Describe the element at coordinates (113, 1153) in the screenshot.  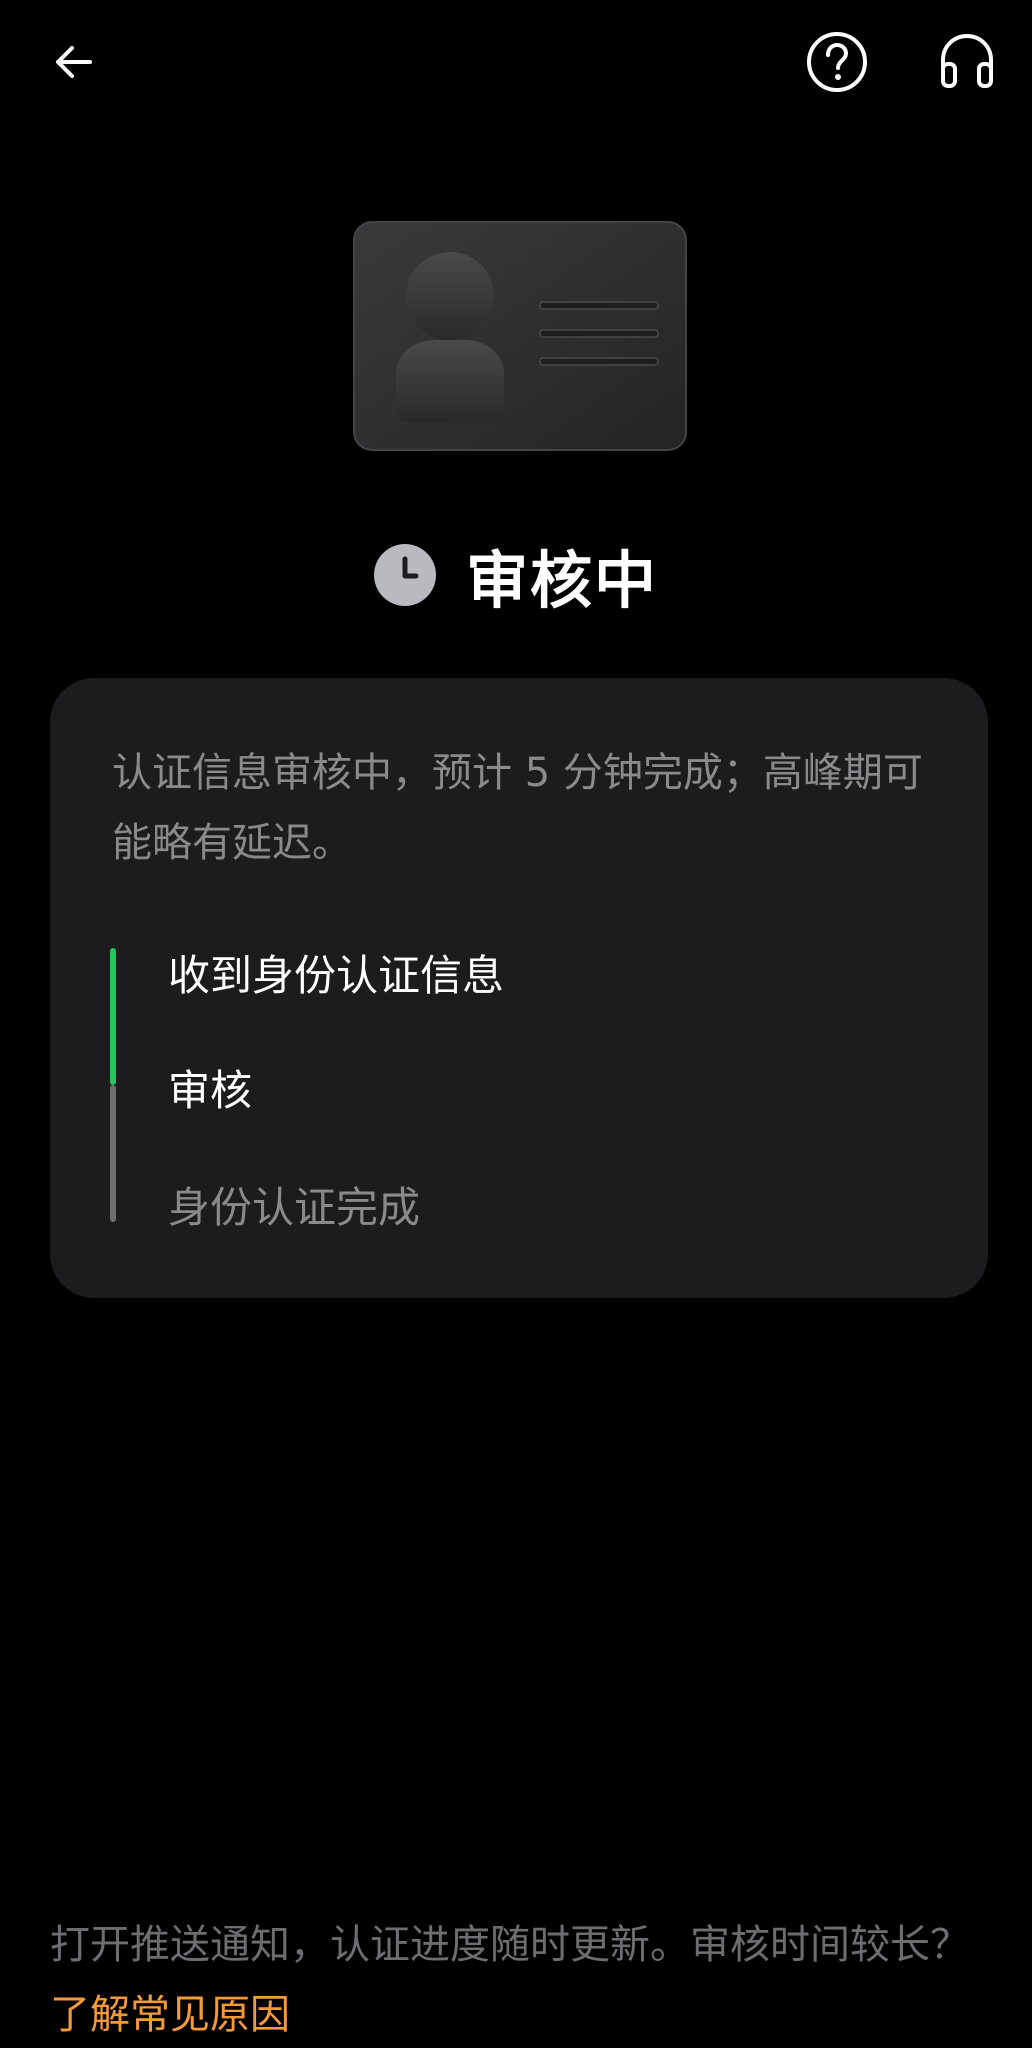
I see `progress-bar-pending` at that location.